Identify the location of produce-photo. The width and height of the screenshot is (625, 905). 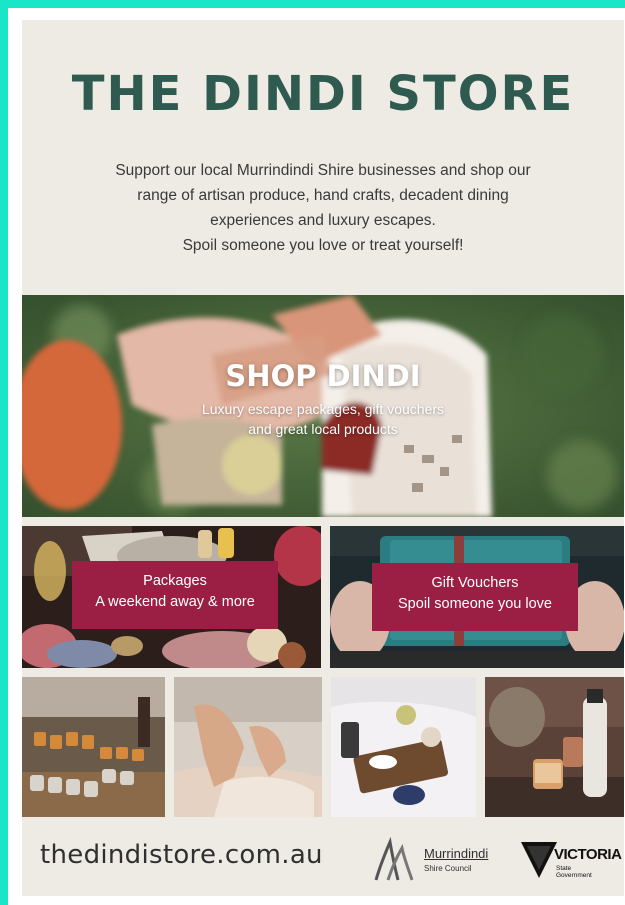
(93, 747).